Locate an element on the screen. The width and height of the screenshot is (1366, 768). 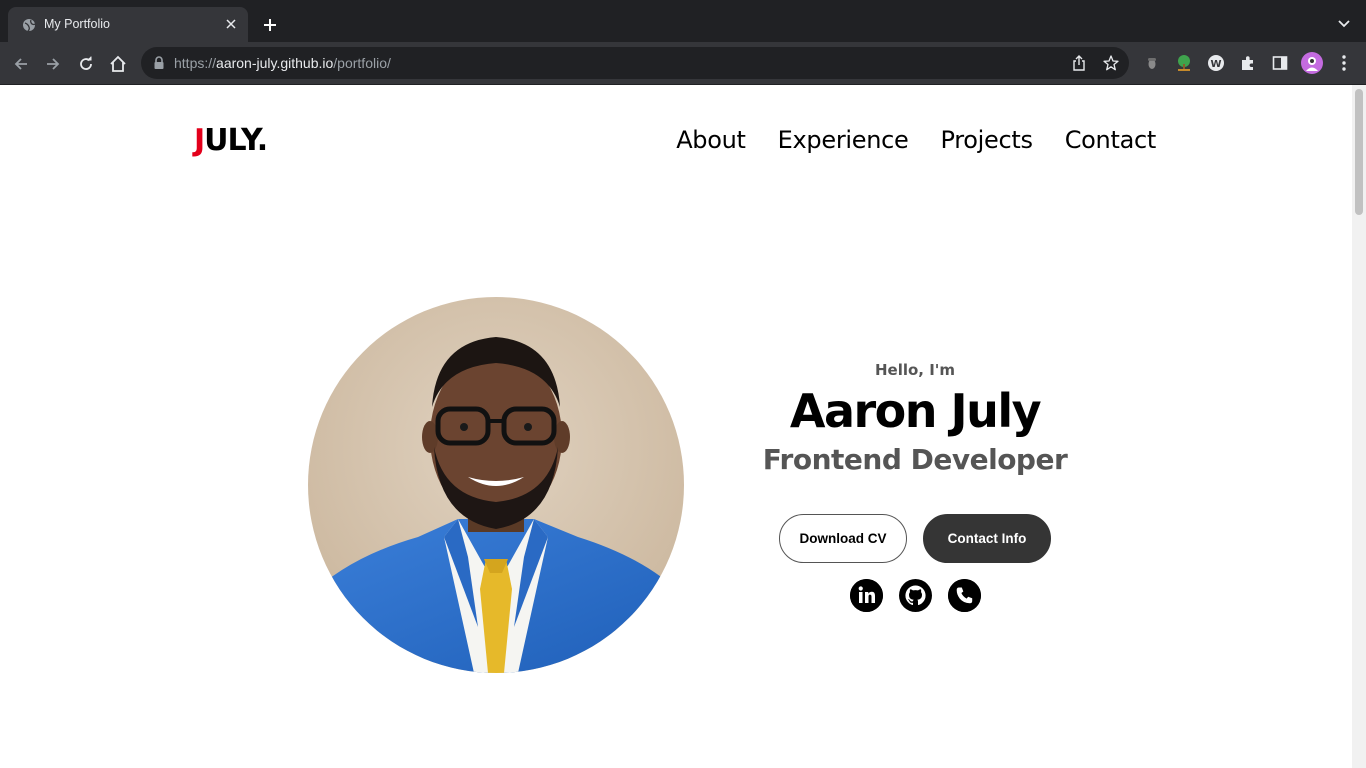
hero-name: Aaron July is located at coordinates (915, 411).